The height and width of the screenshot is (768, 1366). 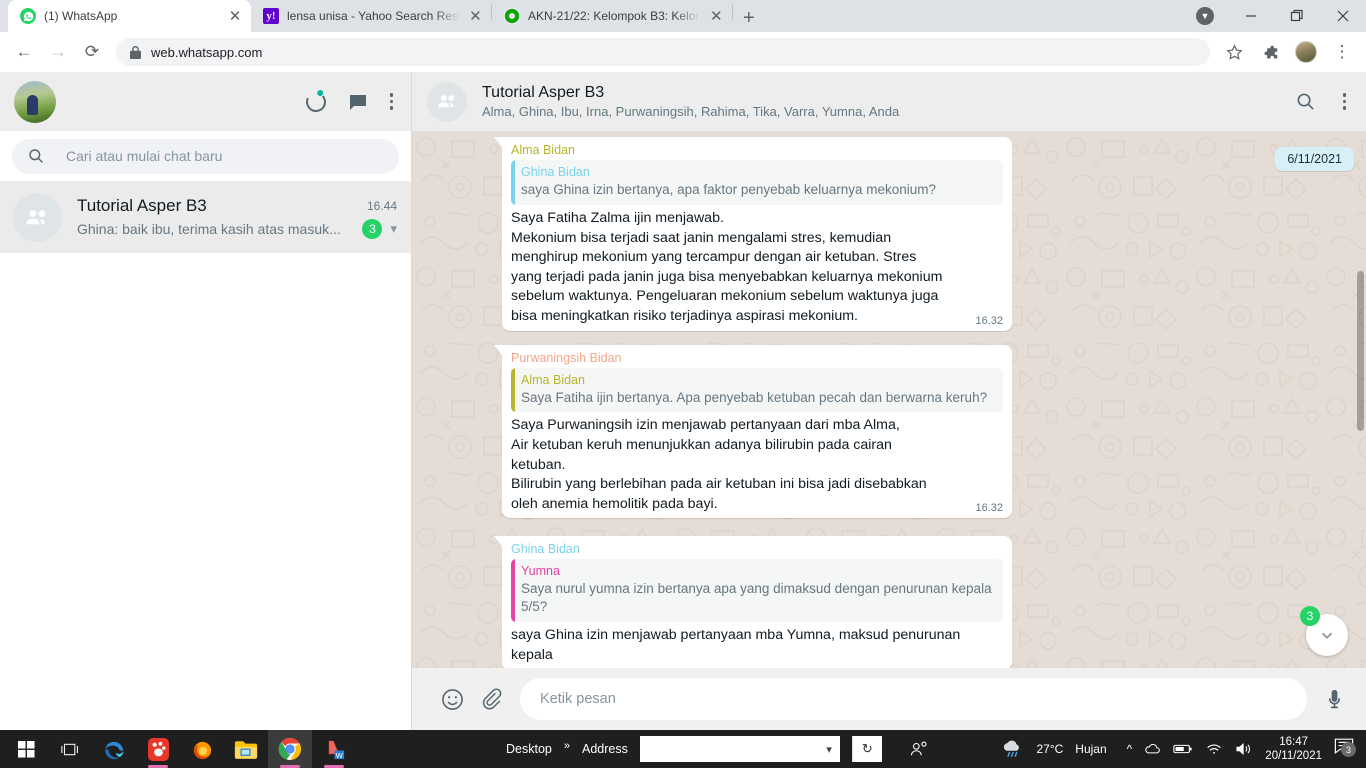 What do you see at coordinates (1343, 16) in the screenshot?
I see `close-button` at bounding box center [1343, 16].